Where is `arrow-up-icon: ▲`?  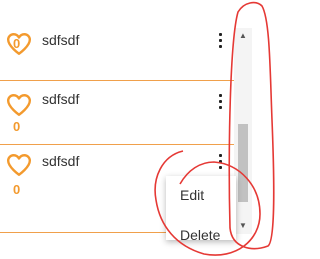 arrow-up-icon: ▲ is located at coordinates (243, 36).